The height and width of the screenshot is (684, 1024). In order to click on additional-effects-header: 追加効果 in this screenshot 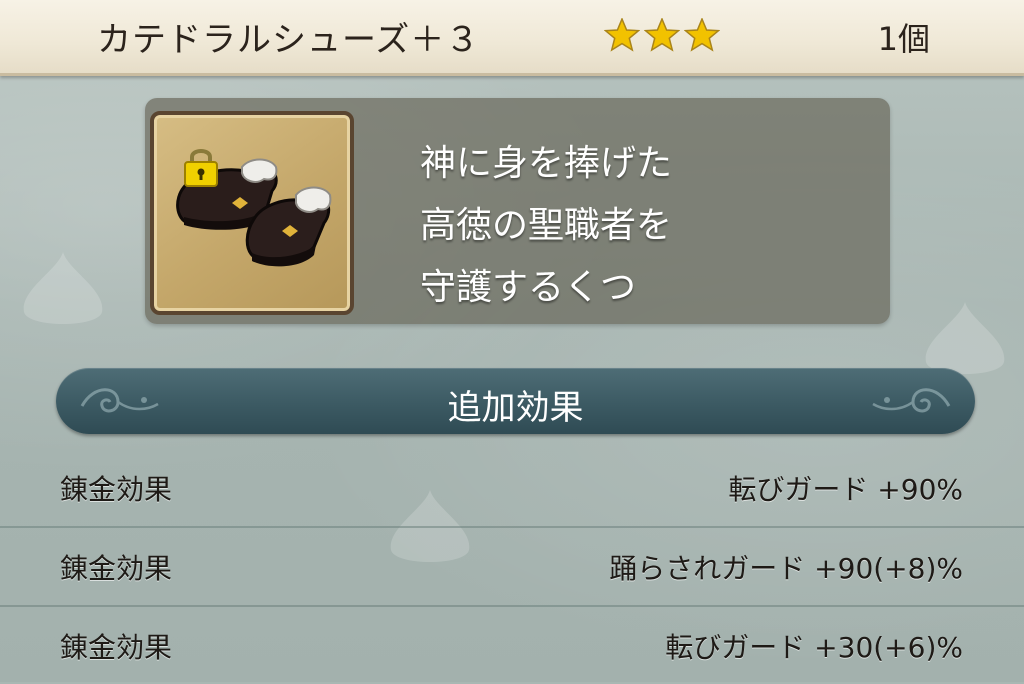, I will do `click(515, 401)`.